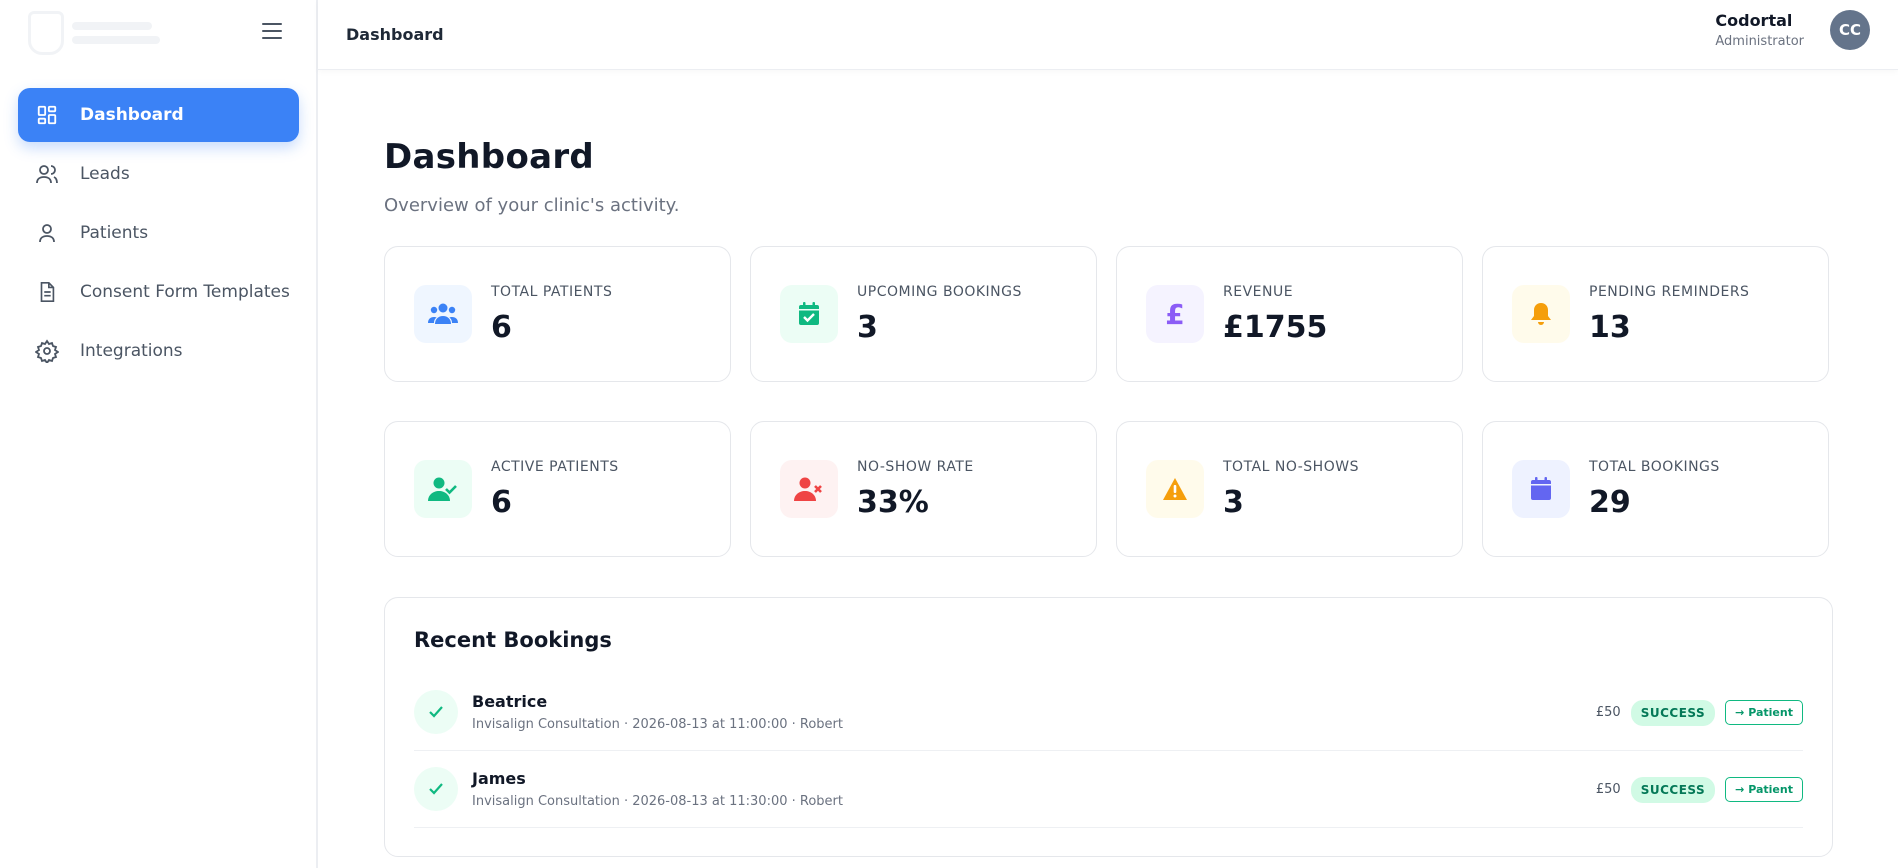 Image resolution: width=1898 pixels, height=868 pixels. Describe the element at coordinates (1541, 314) in the screenshot. I see `bell-icon` at that location.